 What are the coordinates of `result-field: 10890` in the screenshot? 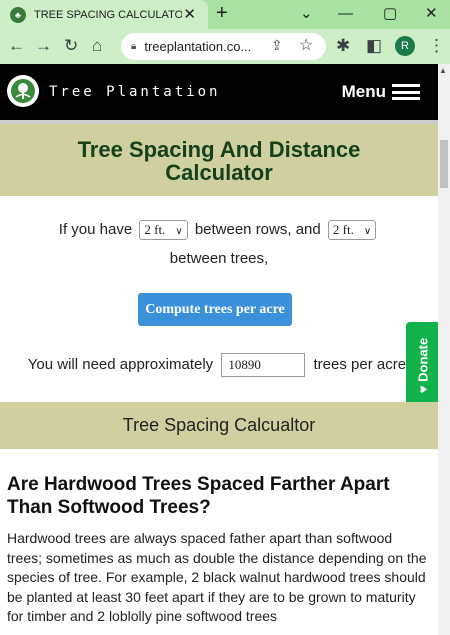 It's located at (263, 365).